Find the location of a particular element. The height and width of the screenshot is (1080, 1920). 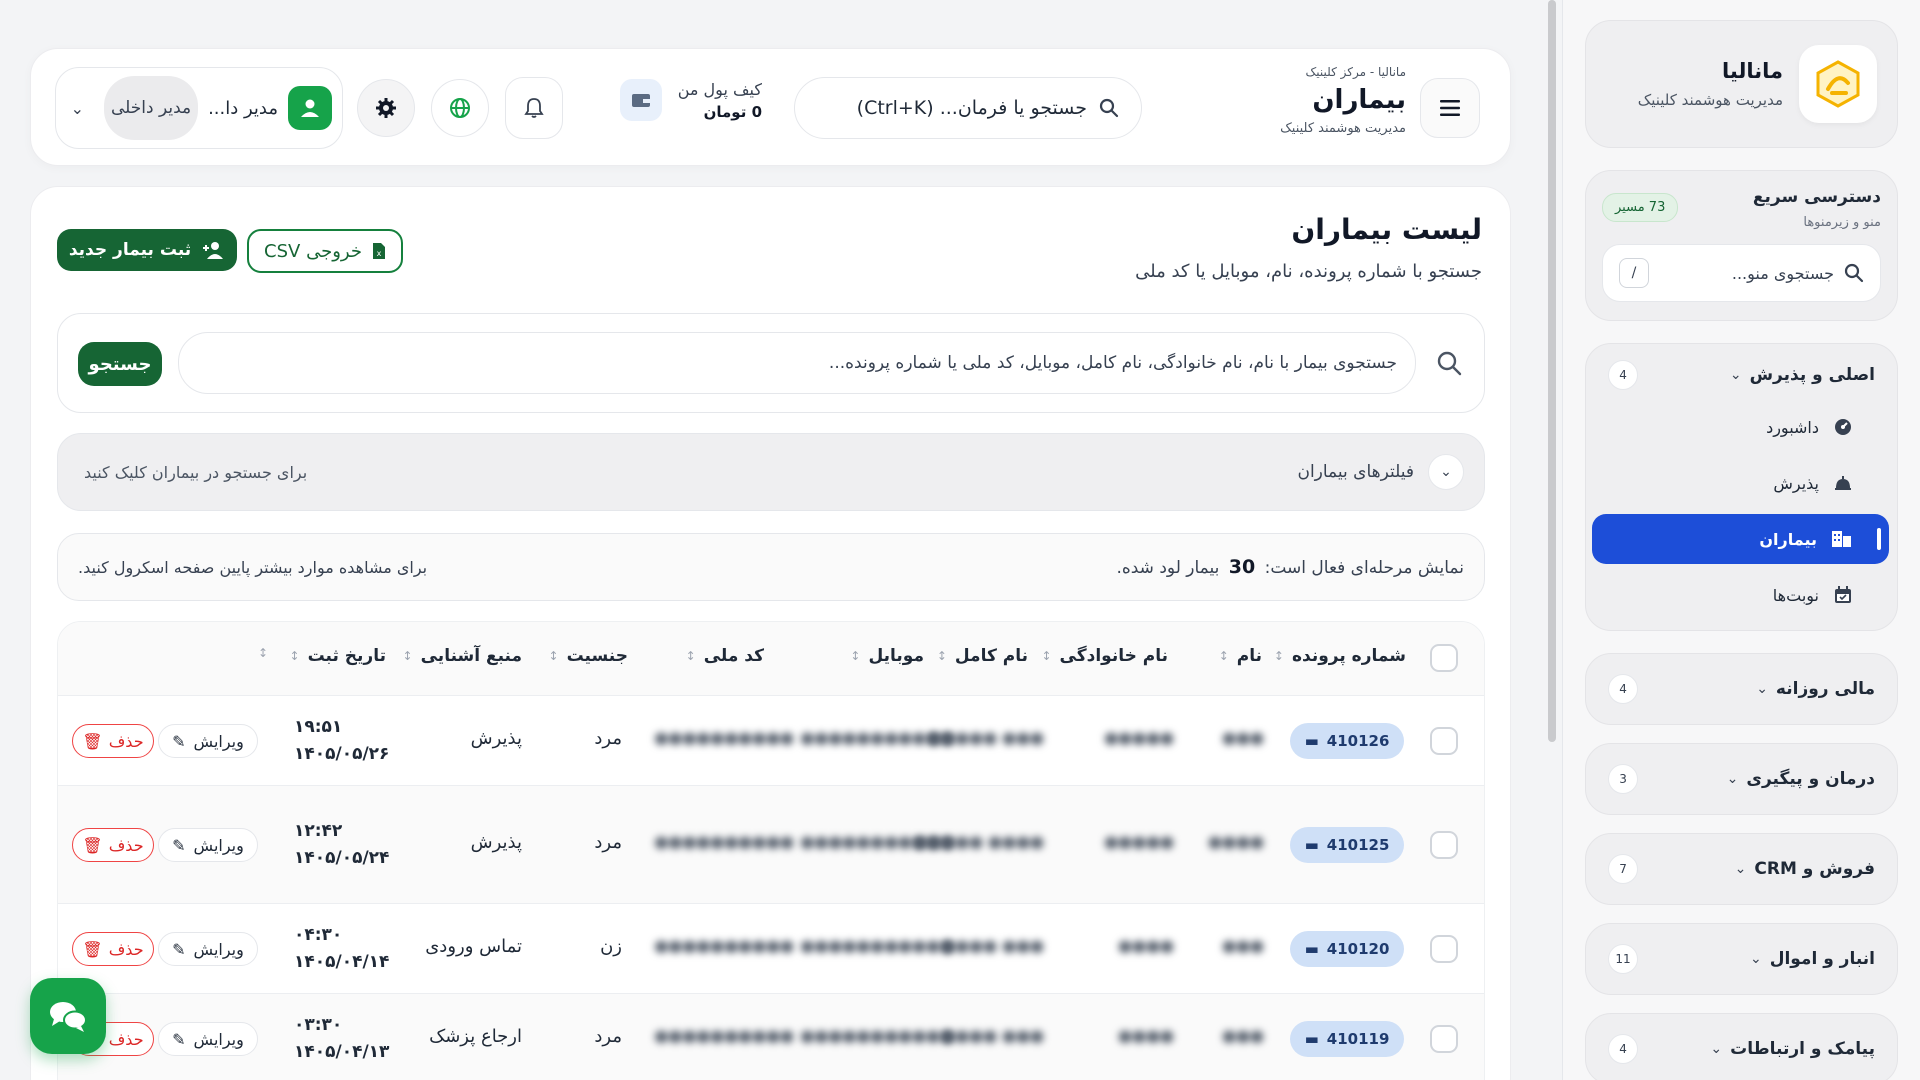

file-number-badge: 410126 ▬ is located at coordinates (1347, 741).